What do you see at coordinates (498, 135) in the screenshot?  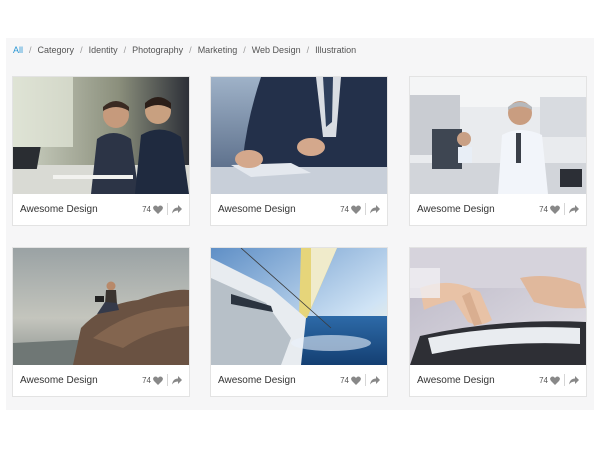 I see `office-workers-photo` at bounding box center [498, 135].